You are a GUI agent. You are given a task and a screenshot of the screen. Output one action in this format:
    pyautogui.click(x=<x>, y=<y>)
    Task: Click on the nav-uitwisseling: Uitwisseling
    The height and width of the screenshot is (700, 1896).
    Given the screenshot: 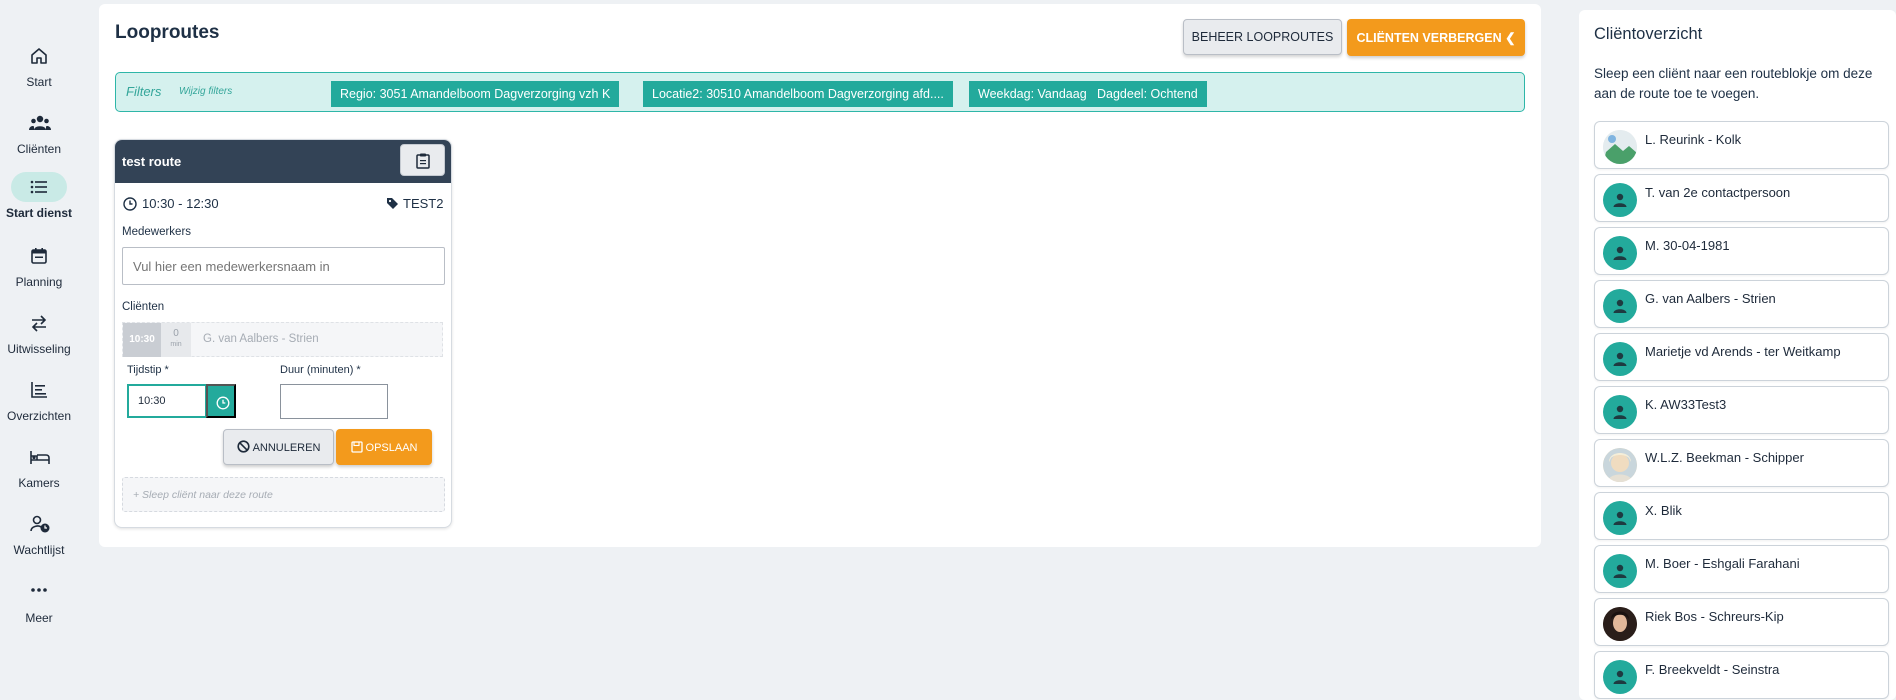 What is the action you would take?
    pyautogui.click(x=39, y=332)
    